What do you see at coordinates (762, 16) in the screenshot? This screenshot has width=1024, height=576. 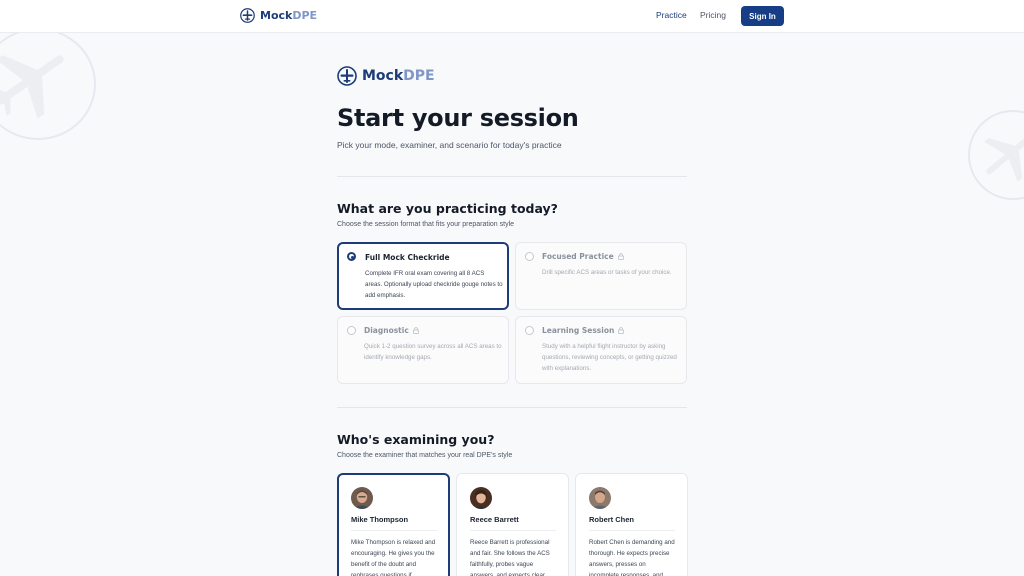 I see `sign-in-button: Sign In` at bounding box center [762, 16].